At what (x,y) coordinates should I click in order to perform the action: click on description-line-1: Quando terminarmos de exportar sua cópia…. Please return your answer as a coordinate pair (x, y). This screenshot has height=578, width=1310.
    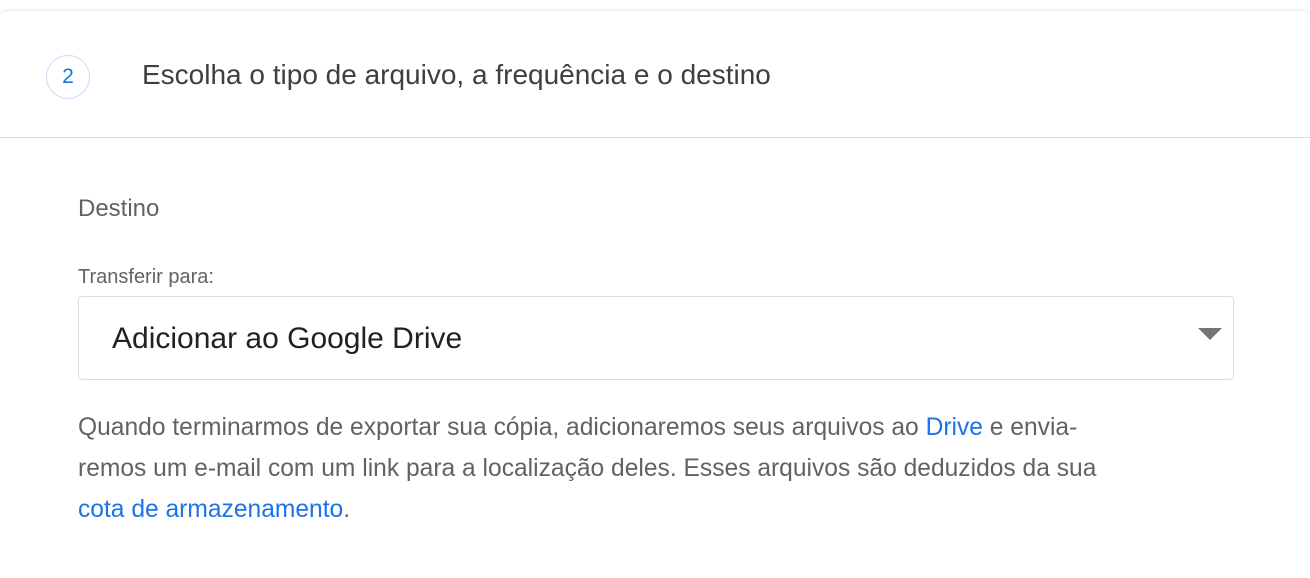
    Looking at the image, I should click on (658, 427).